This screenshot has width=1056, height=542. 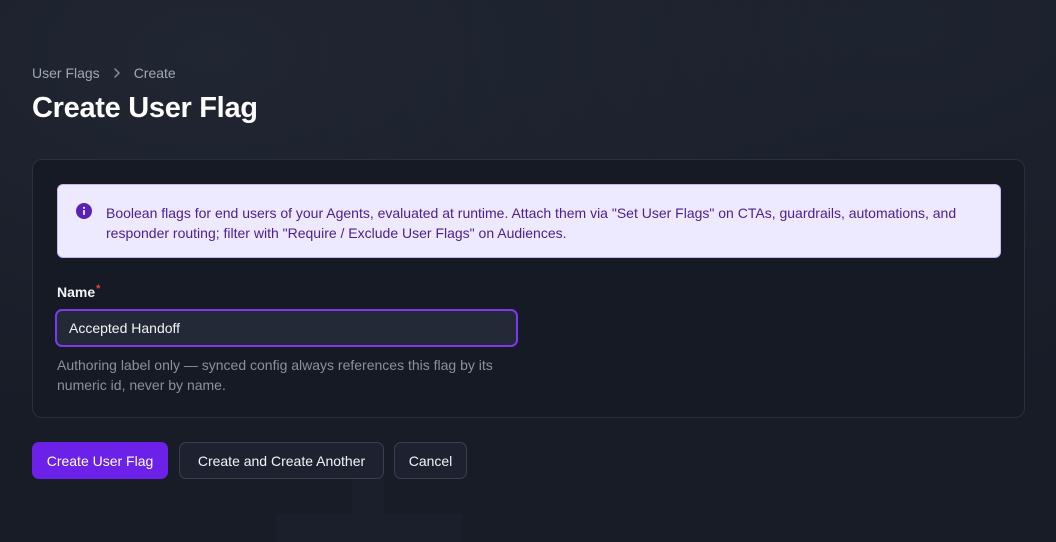 What do you see at coordinates (281, 460) in the screenshot?
I see `create-another-button: Create and Create Another` at bounding box center [281, 460].